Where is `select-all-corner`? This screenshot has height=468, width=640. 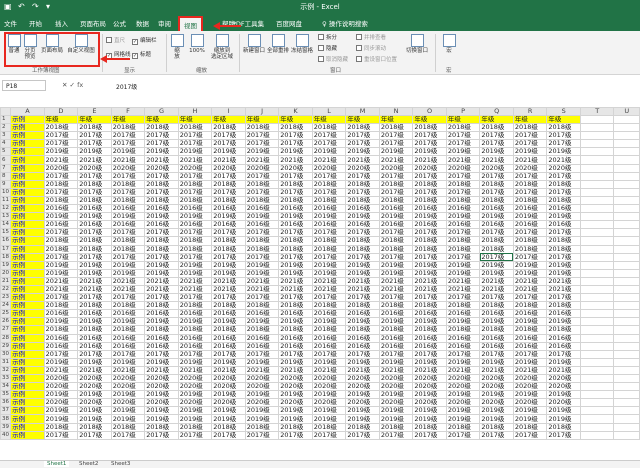
select-all-corner is located at coordinates (6, 111).